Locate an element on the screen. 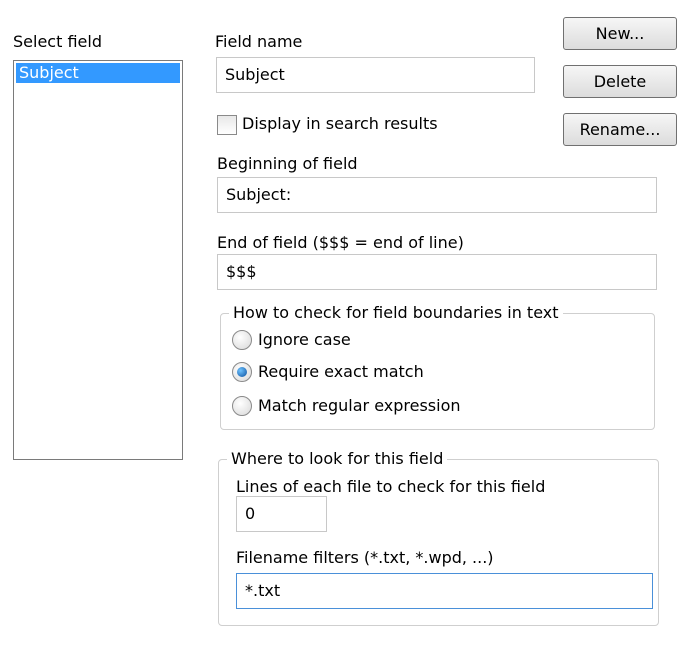 The height and width of the screenshot is (647, 700). radio-regex-label: Match regular expression is located at coordinates (359, 405).